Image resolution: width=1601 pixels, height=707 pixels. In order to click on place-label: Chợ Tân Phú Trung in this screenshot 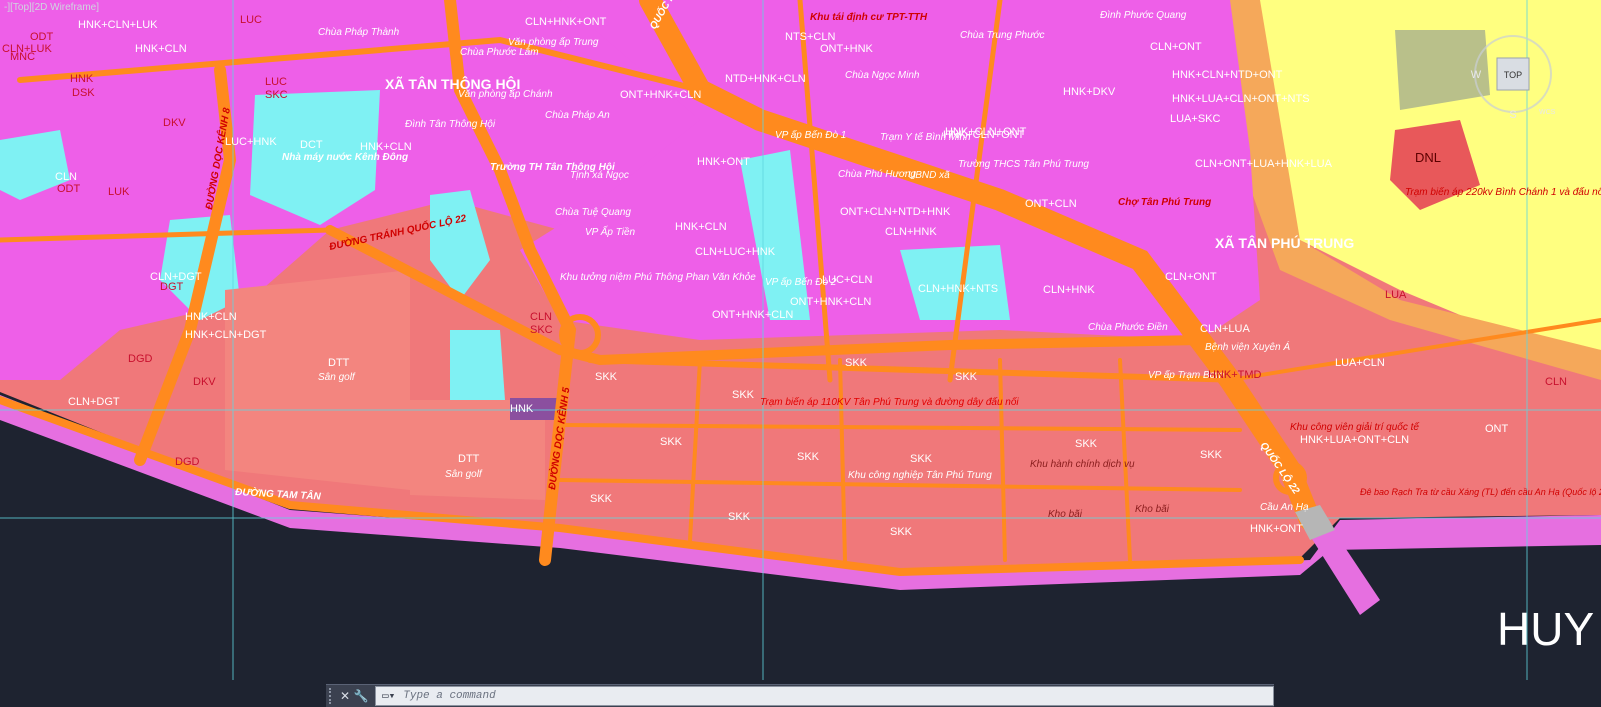, I will do `click(1164, 202)`.